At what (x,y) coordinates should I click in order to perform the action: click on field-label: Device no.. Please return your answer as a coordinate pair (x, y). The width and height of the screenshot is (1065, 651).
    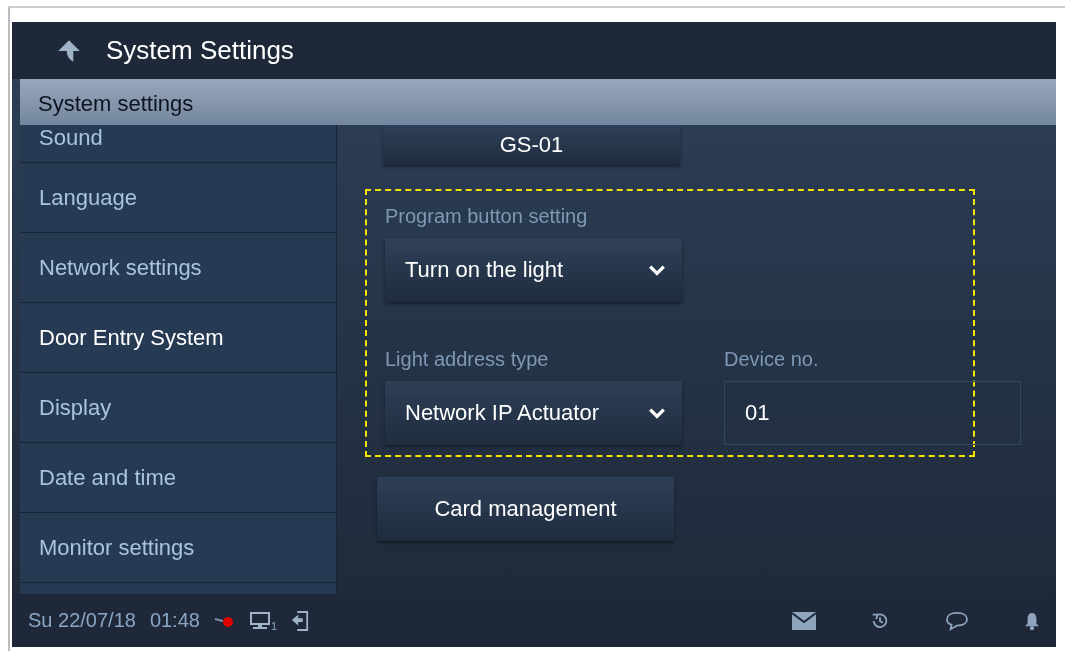
    Looking at the image, I should click on (772, 359).